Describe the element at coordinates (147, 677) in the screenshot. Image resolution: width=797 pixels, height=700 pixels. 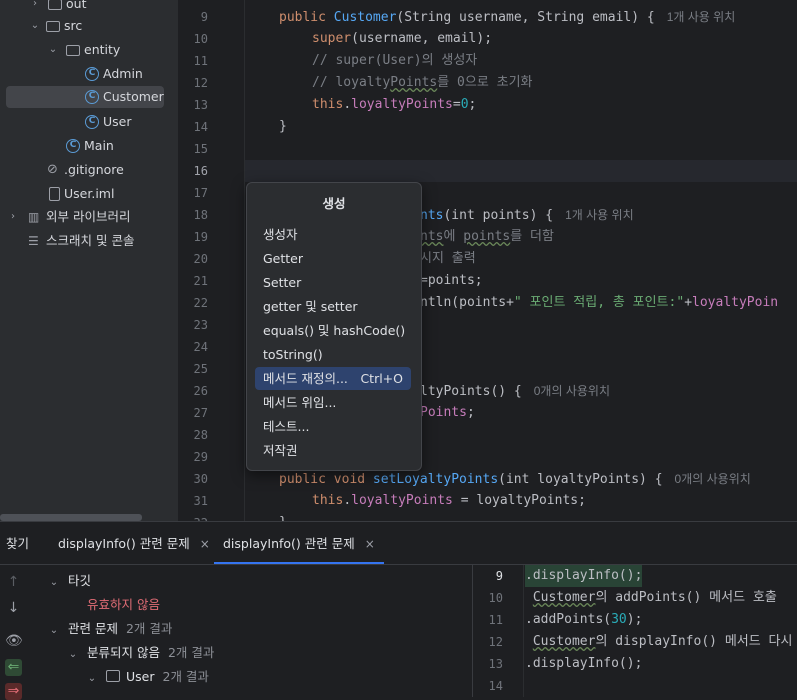
I see `tree-node-user: ⌄ User 2개 결과` at that location.